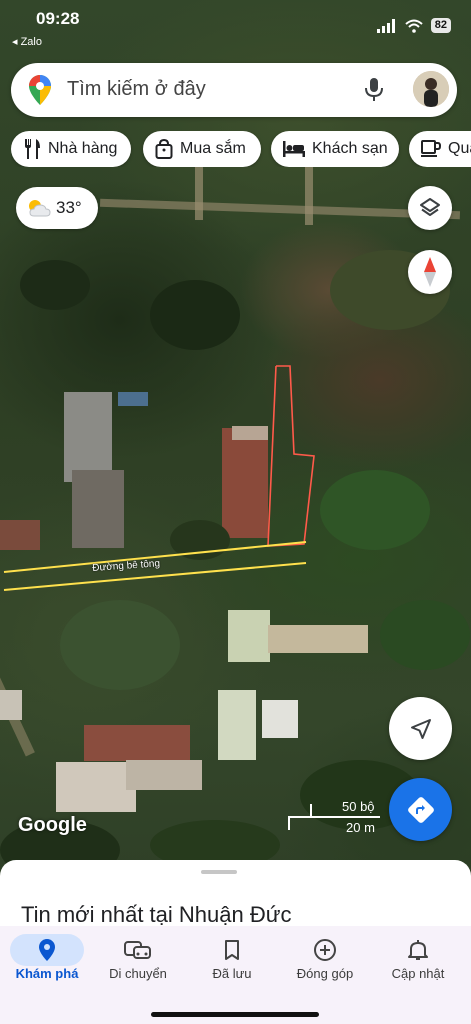 Image resolution: width=471 pixels, height=1024 pixels. What do you see at coordinates (374, 90) in the screenshot?
I see `microphone-icon` at bounding box center [374, 90].